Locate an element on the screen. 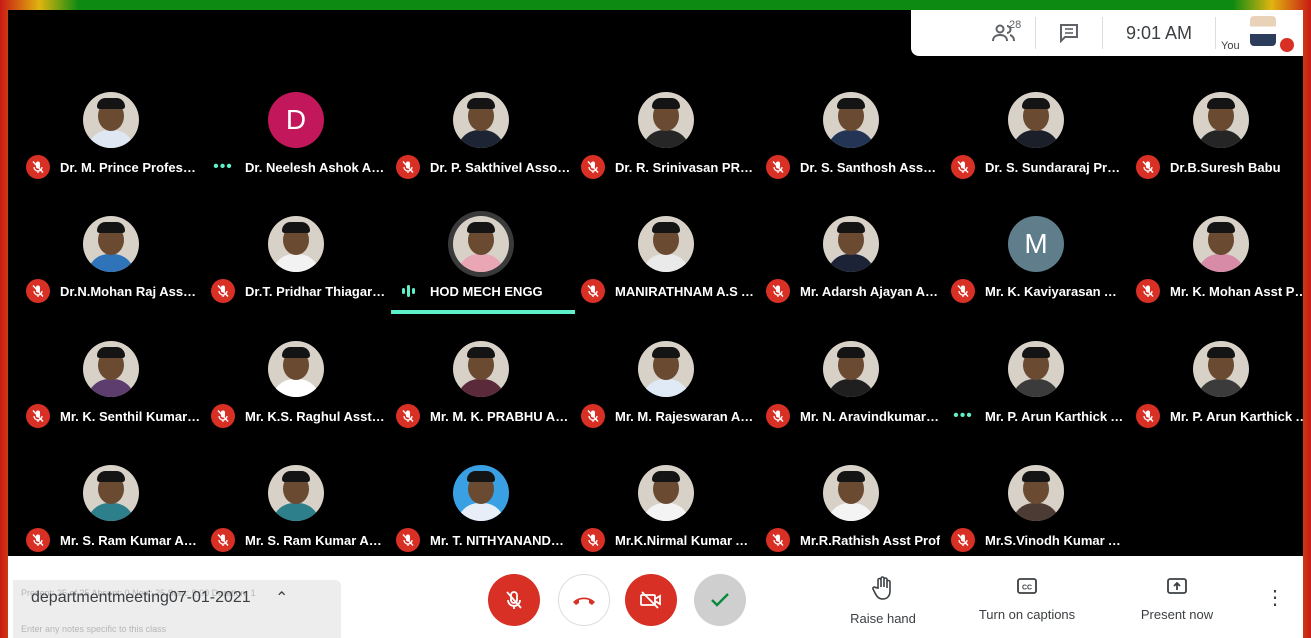  chat-button is located at coordinates (1069, 33).